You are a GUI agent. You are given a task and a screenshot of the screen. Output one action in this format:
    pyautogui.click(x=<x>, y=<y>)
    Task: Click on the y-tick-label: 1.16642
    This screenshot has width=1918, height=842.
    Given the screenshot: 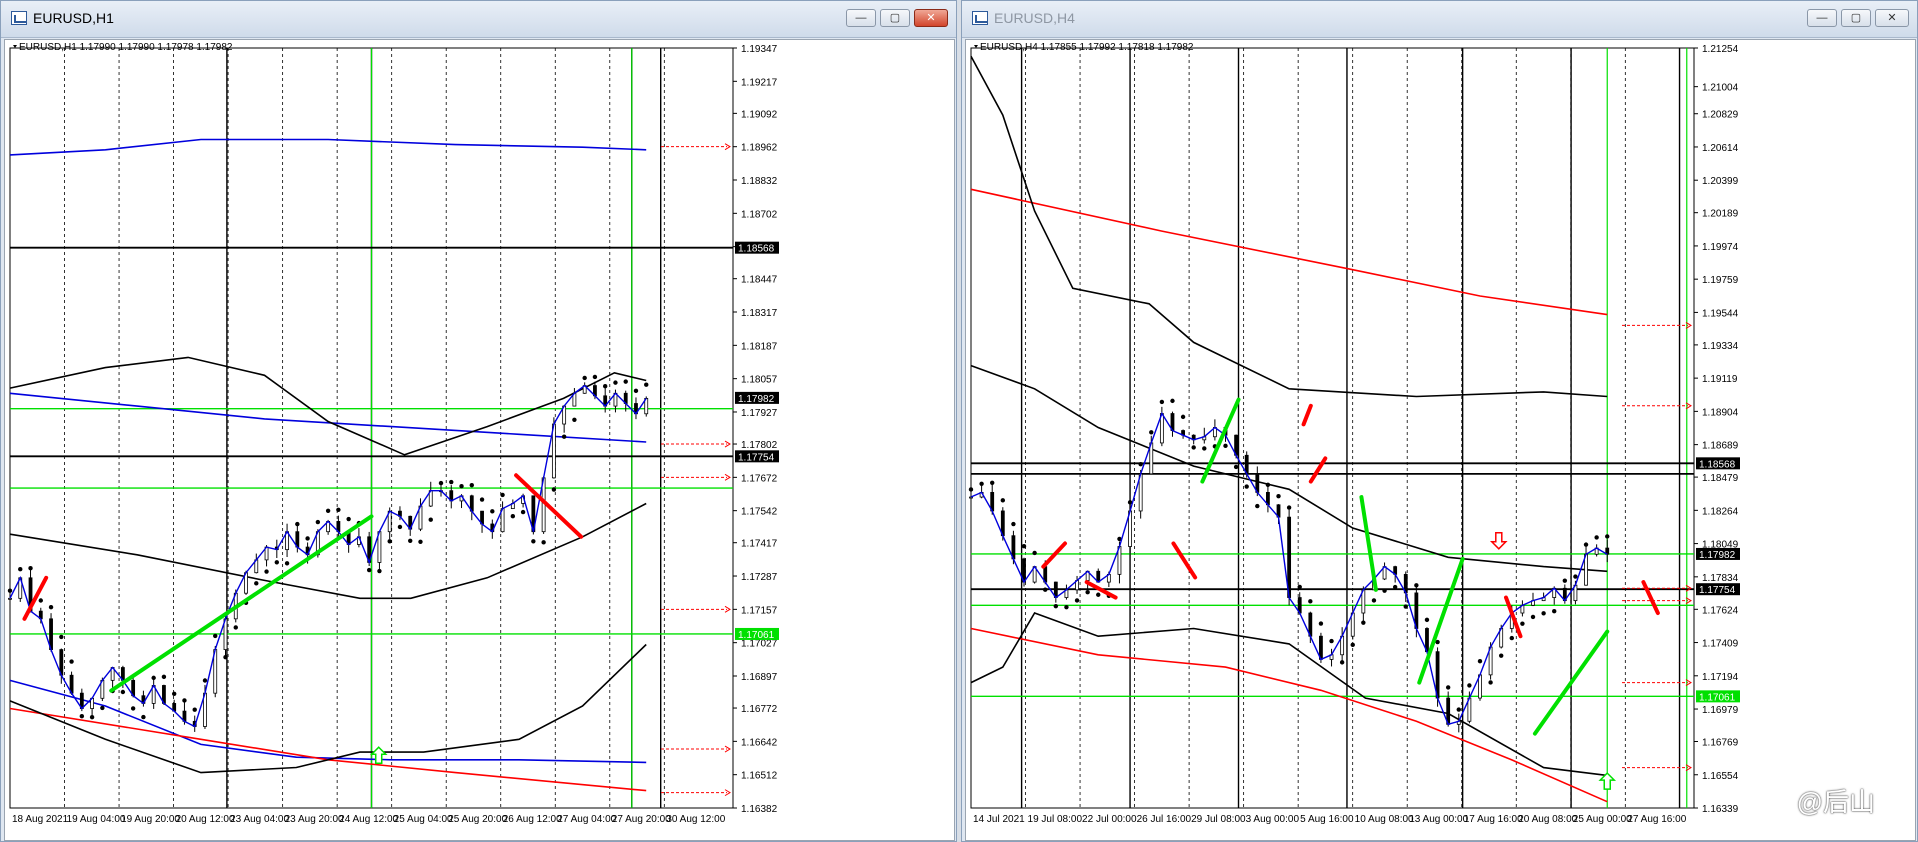 What is the action you would take?
    pyautogui.click(x=759, y=742)
    